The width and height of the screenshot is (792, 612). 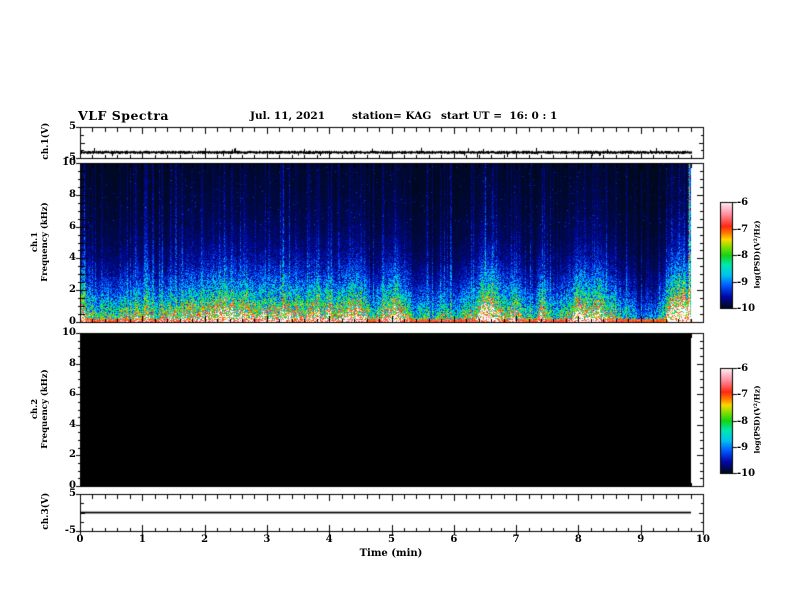 I want to click on volt-tick-label-ch3: 5, so click(x=72, y=493).